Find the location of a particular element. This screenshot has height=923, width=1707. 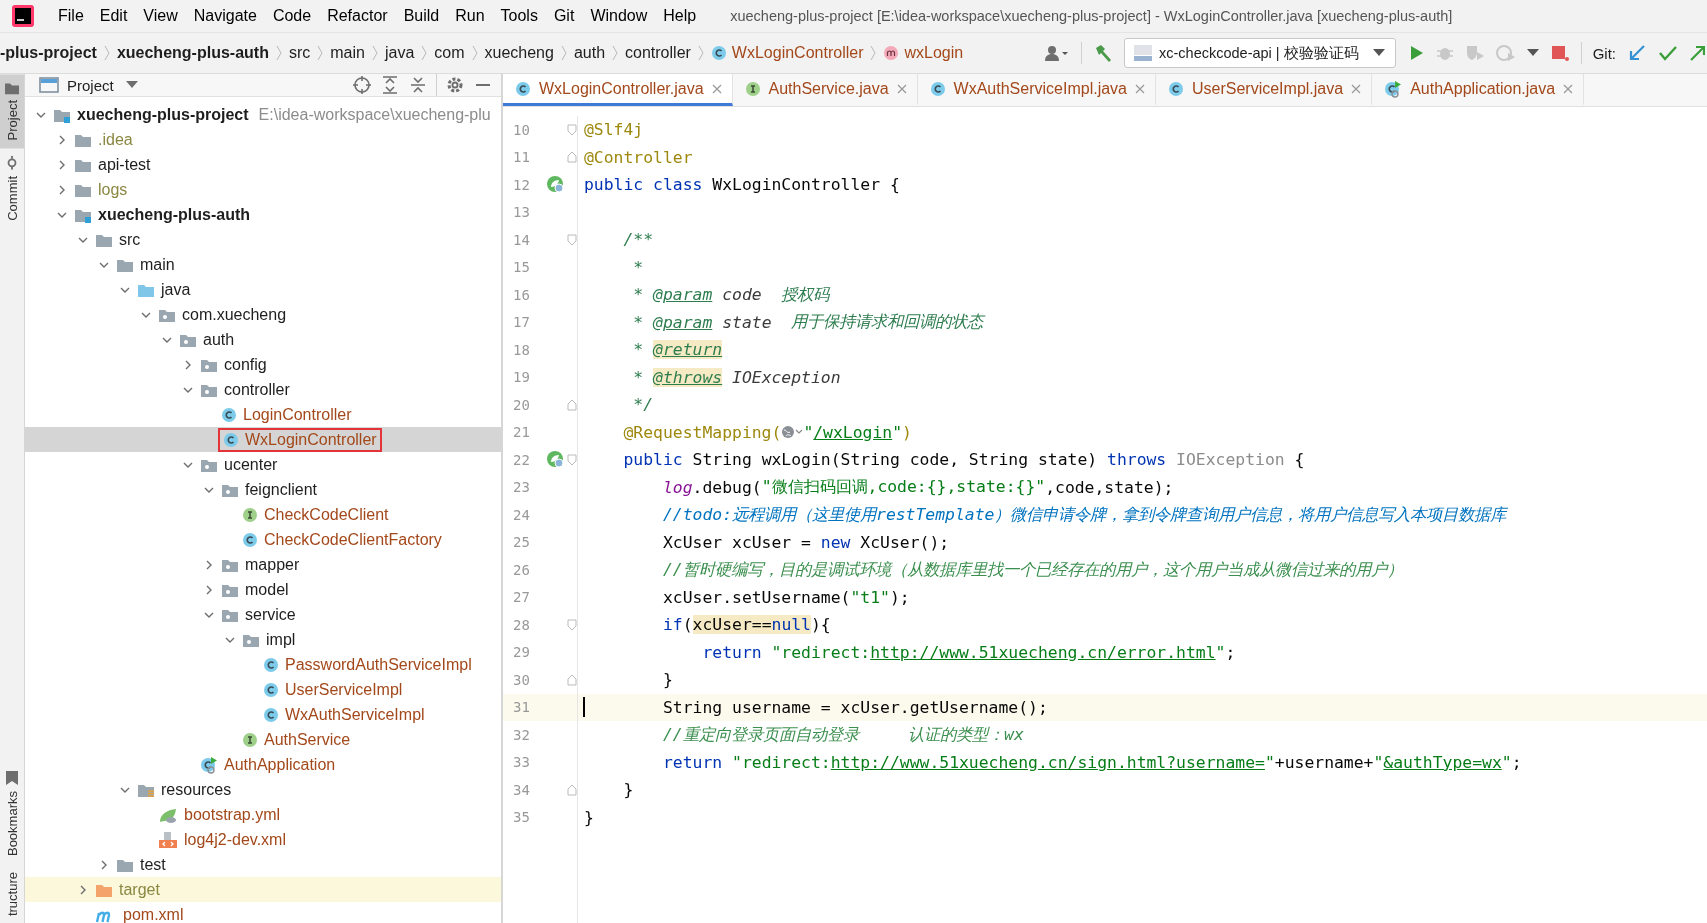

panel-title: Project is located at coordinates (90, 85).